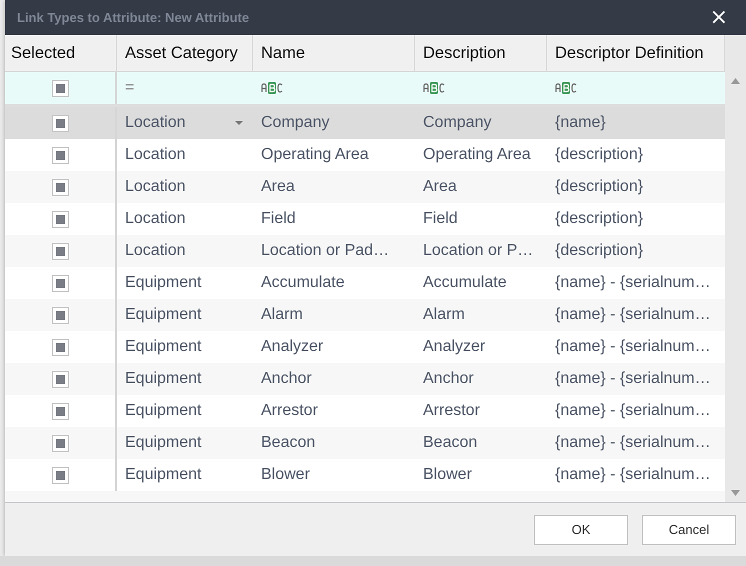 Image resolution: width=746 pixels, height=566 pixels. I want to click on scrollbar, so click(735, 268).